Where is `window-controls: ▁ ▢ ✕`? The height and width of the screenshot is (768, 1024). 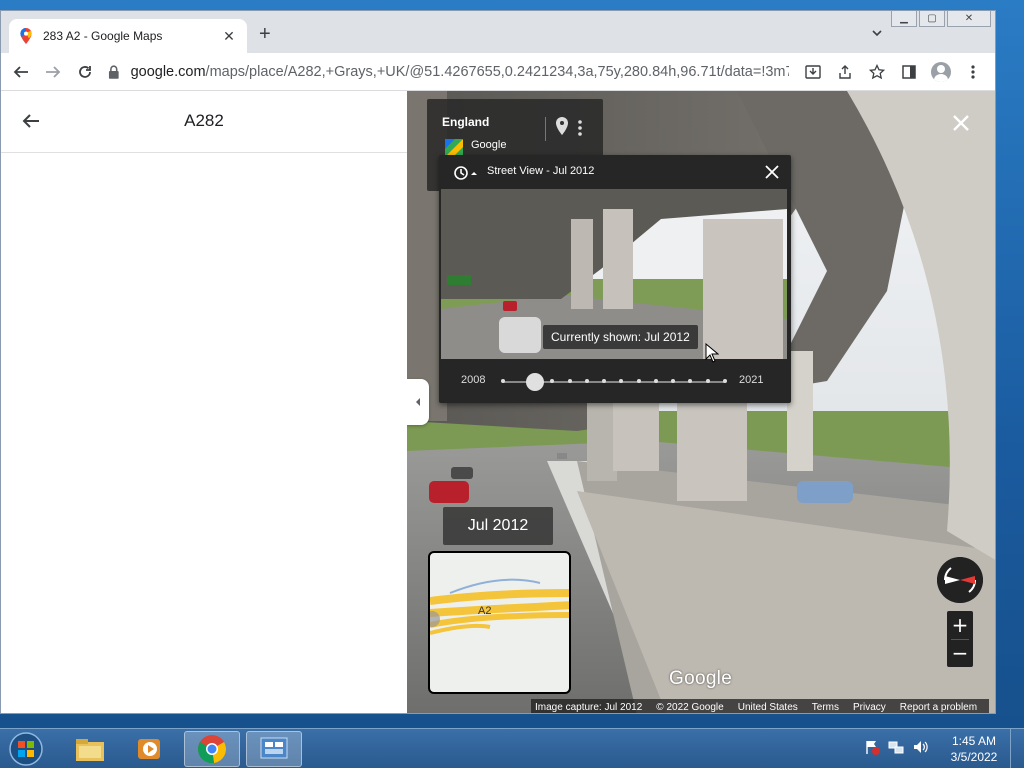
window-controls: ▁ ▢ ✕ is located at coordinates (941, 19).